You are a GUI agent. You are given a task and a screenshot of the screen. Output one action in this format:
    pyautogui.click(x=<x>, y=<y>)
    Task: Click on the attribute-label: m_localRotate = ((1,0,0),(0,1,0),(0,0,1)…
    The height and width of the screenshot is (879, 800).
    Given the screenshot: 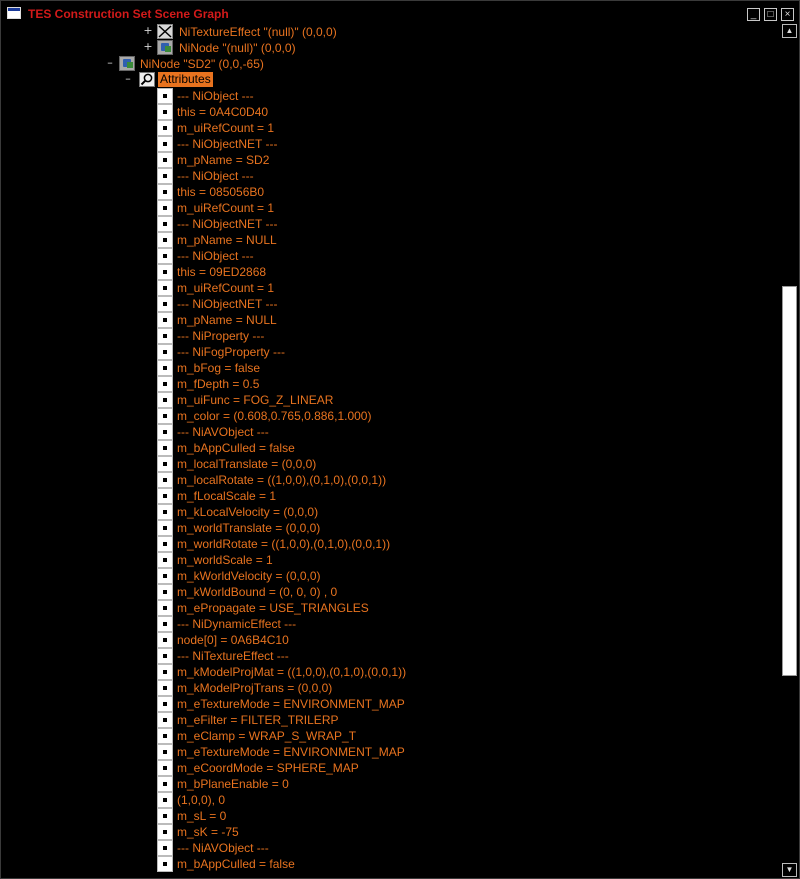 What is the action you would take?
    pyautogui.click(x=281, y=480)
    